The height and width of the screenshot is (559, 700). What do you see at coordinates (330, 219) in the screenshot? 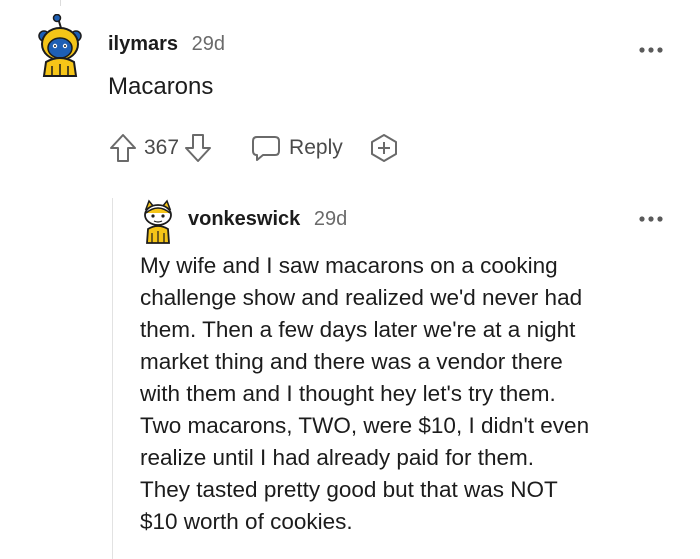
I see `reply-age: 29d` at bounding box center [330, 219].